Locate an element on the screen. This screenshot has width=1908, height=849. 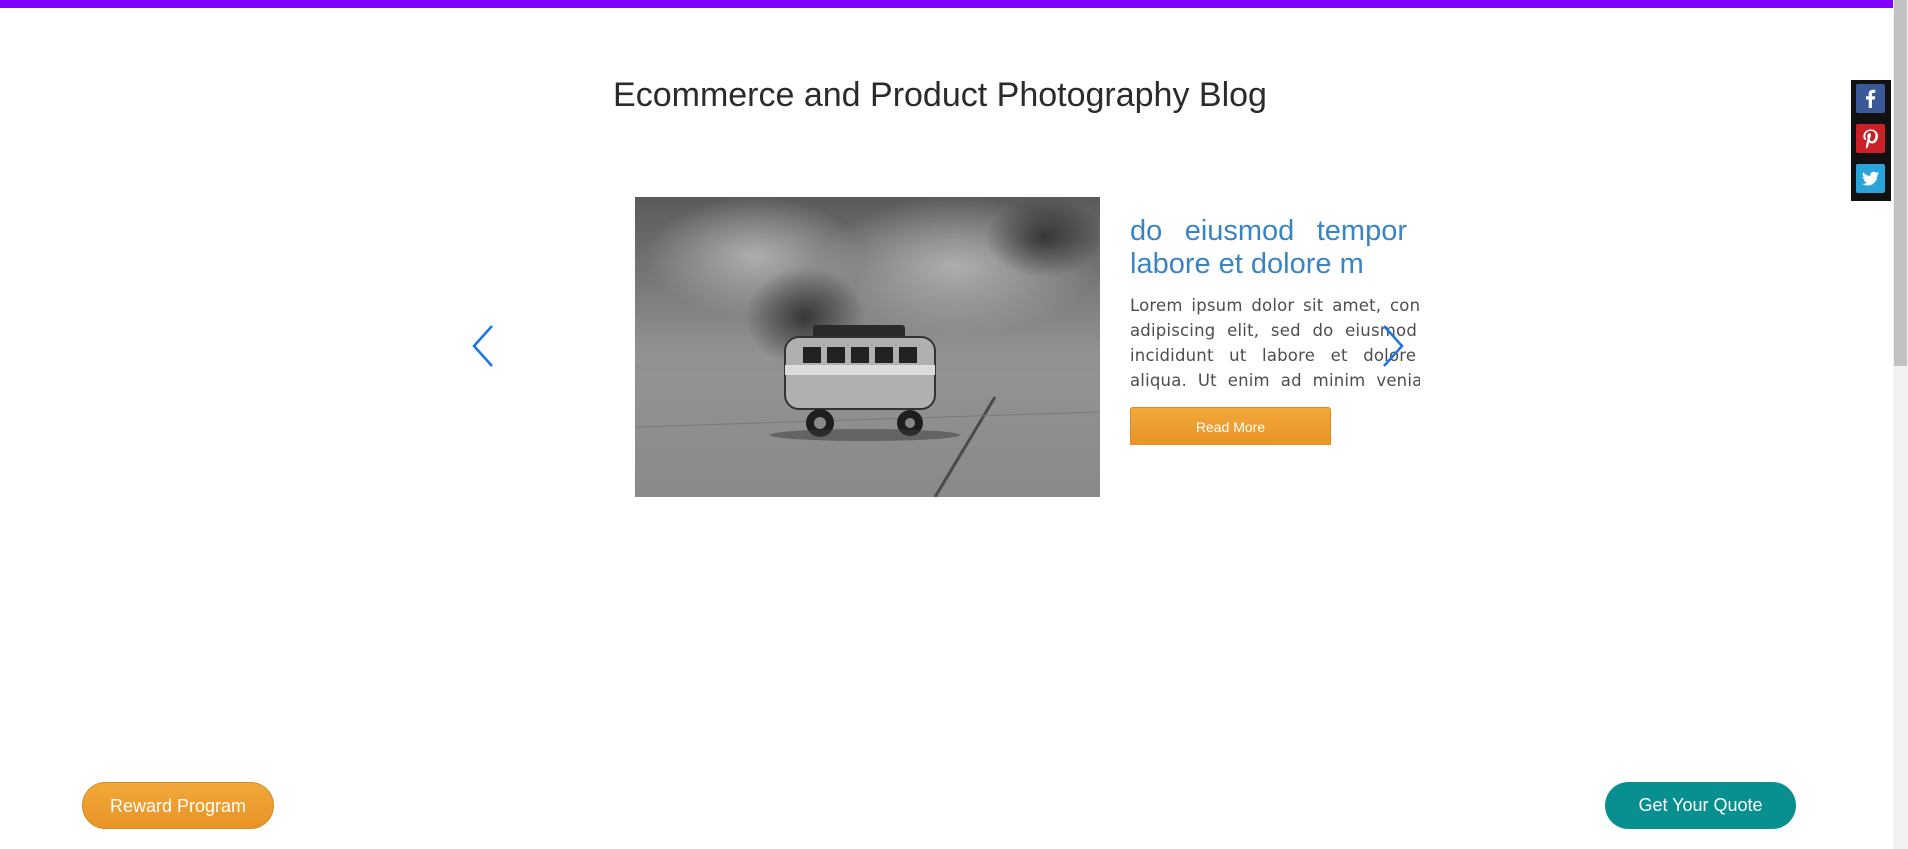
reward-program-button: Reward Program is located at coordinates (178, 805).